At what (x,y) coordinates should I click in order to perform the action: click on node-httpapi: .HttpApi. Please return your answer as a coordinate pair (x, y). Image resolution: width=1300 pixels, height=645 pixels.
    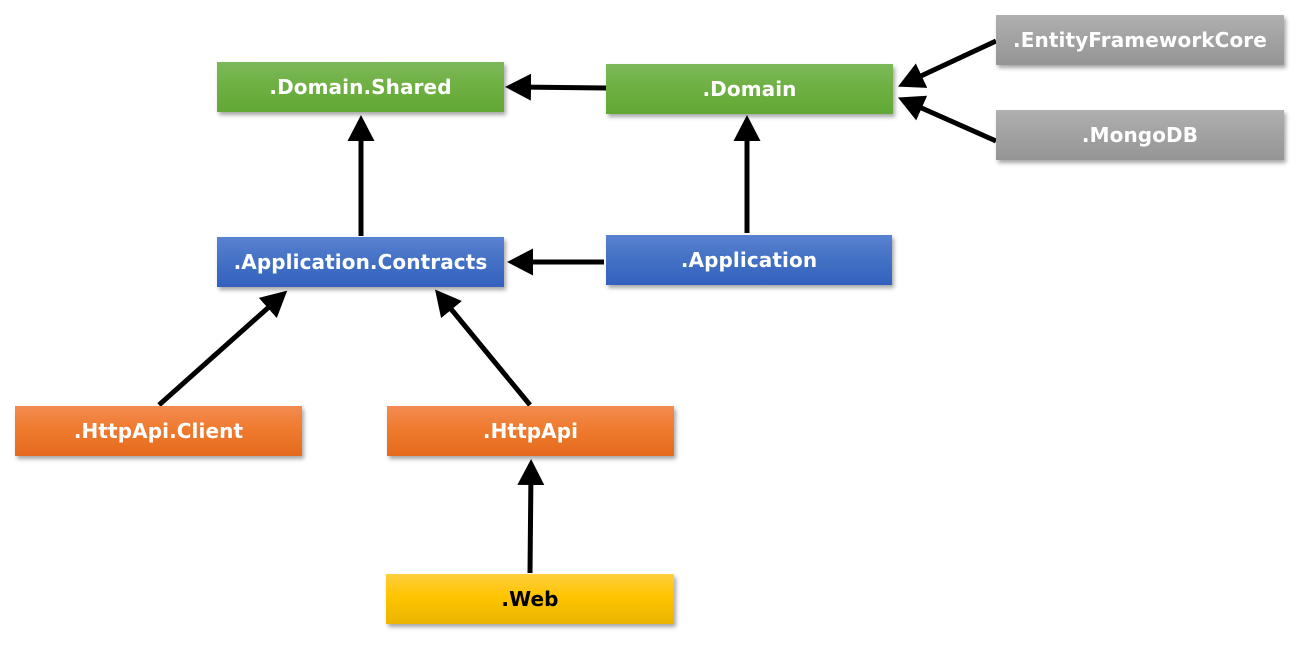
    Looking at the image, I should click on (530, 431).